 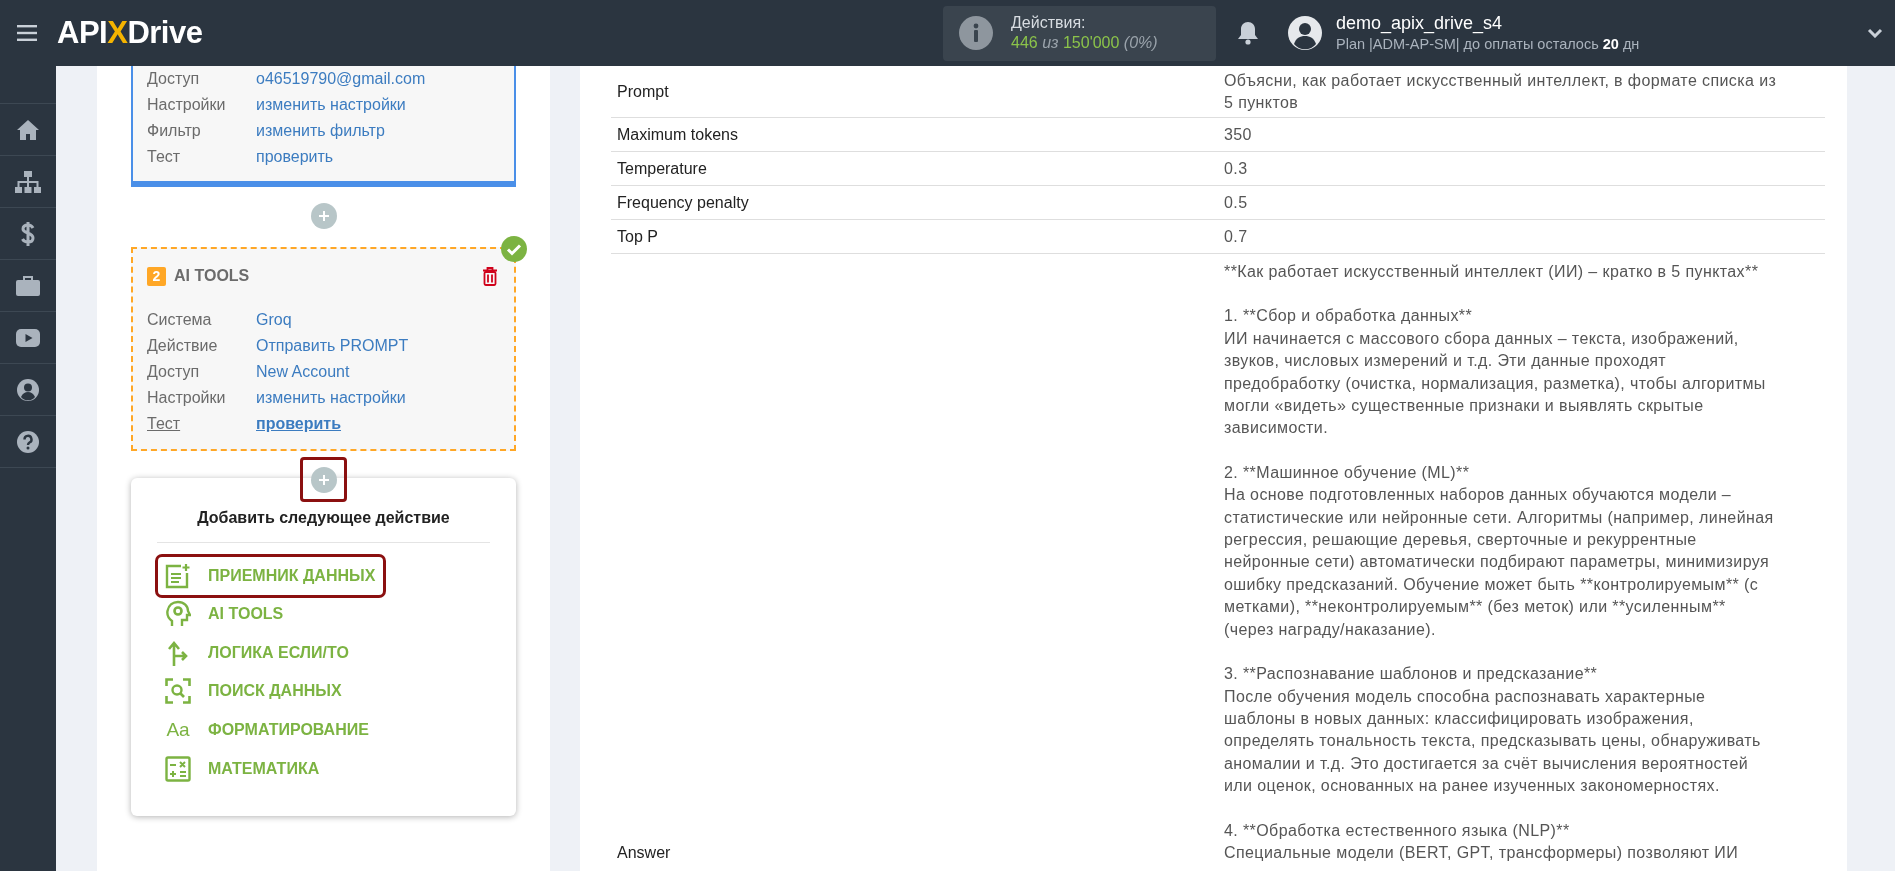 I want to click on table-cell-text: Answer, so click(x=644, y=853).